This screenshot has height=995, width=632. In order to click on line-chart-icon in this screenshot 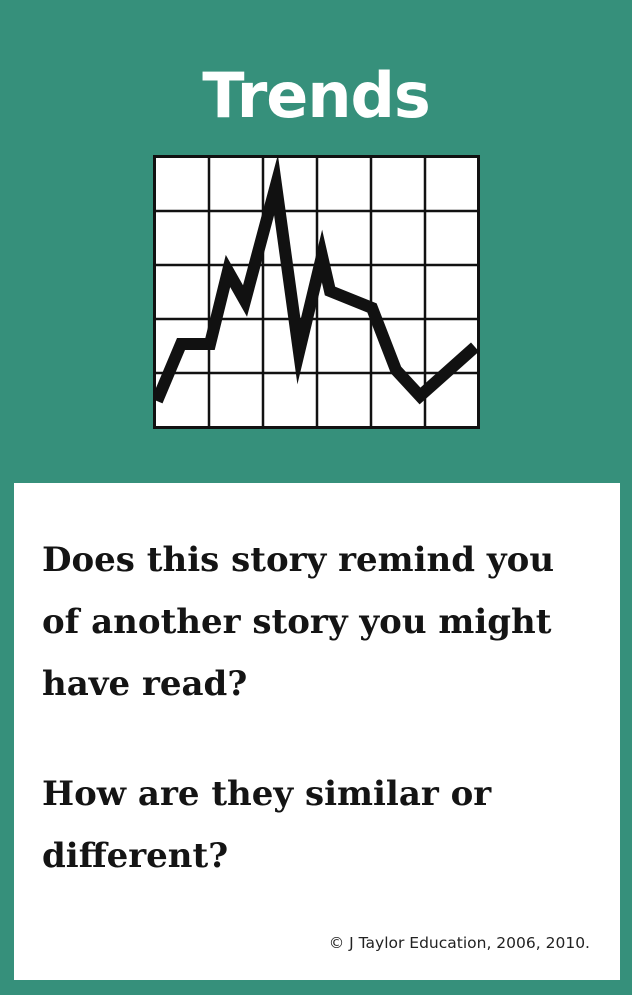, I will do `click(315, 291)`.